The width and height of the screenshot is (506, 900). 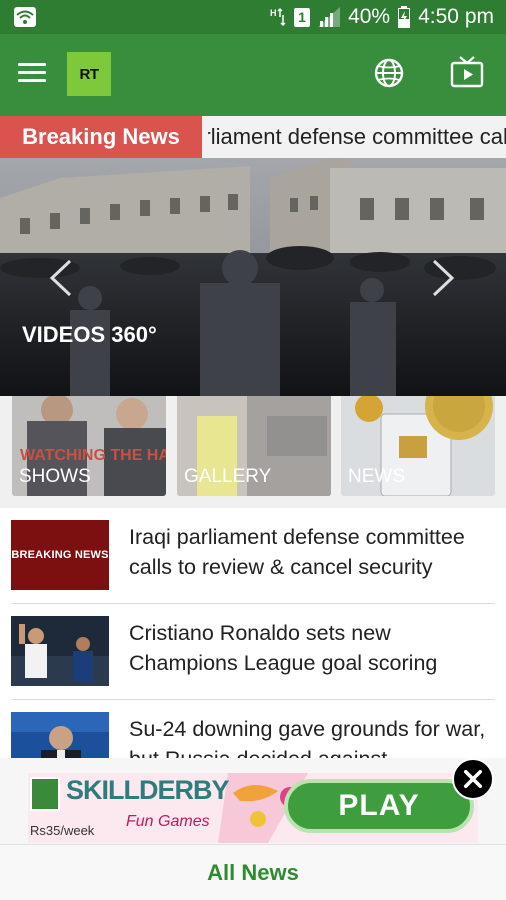 What do you see at coordinates (61, 278) in the screenshot?
I see `carousel-prev-icon` at bounding box center [61, 278].